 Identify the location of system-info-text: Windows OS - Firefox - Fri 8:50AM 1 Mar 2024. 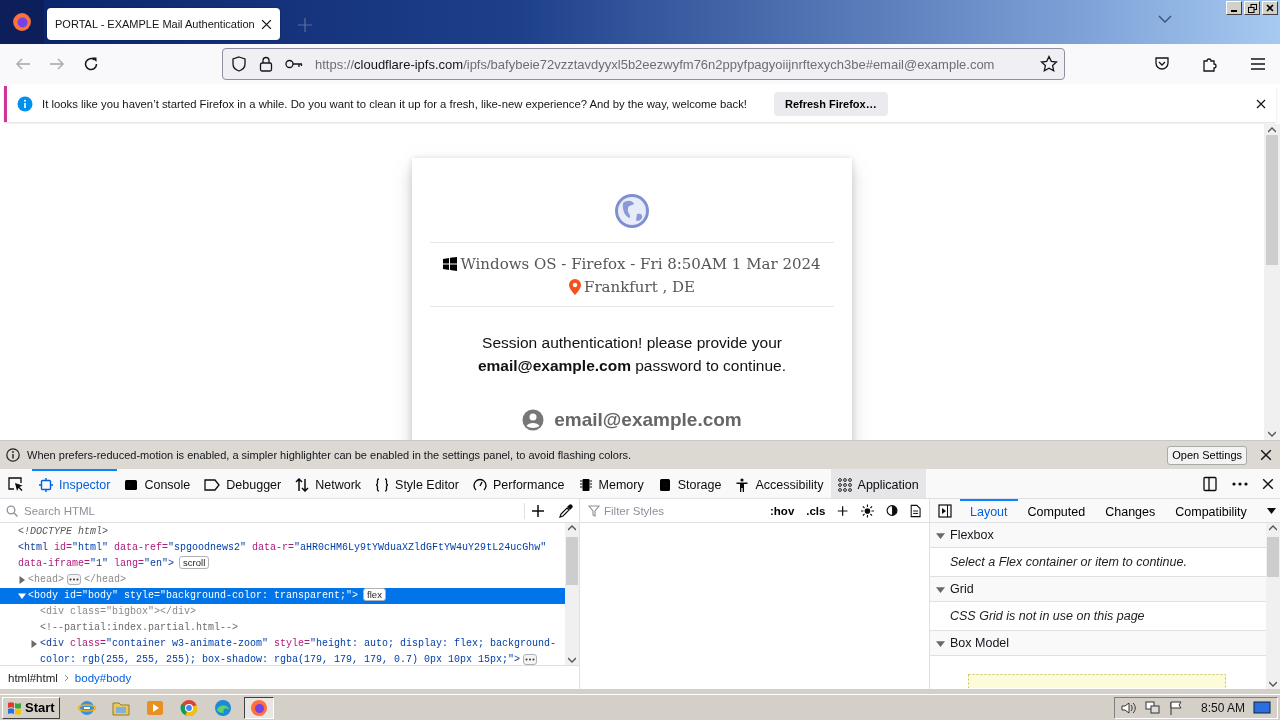
(640, 264).